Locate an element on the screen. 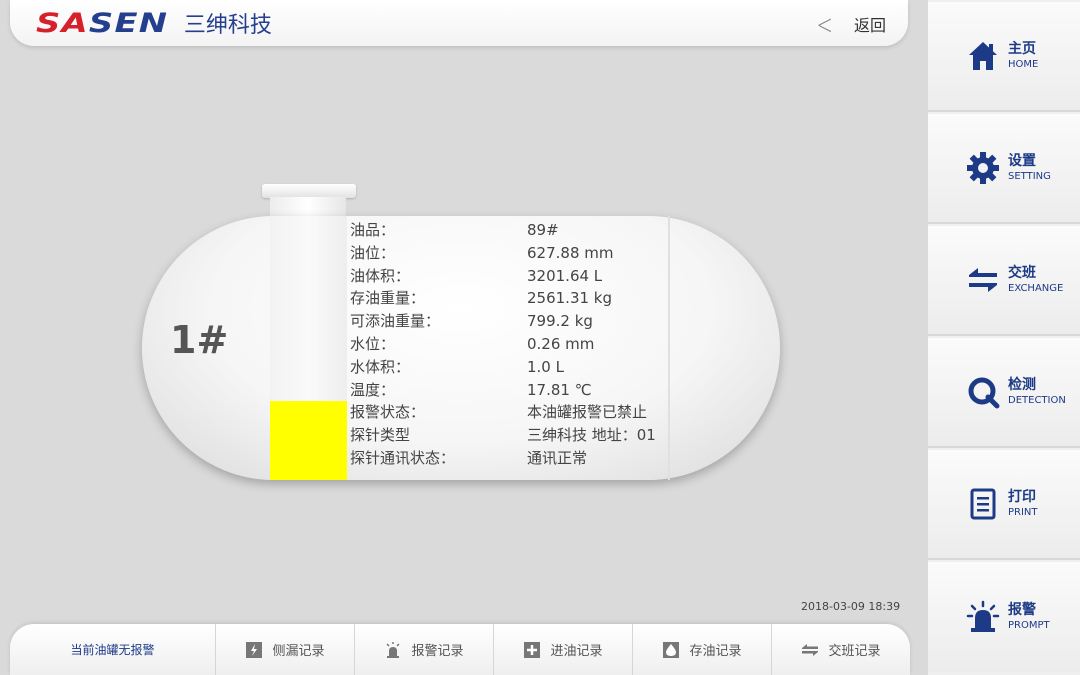  exchange-record-button: 交班记录 is located at coordinates (840, 649).